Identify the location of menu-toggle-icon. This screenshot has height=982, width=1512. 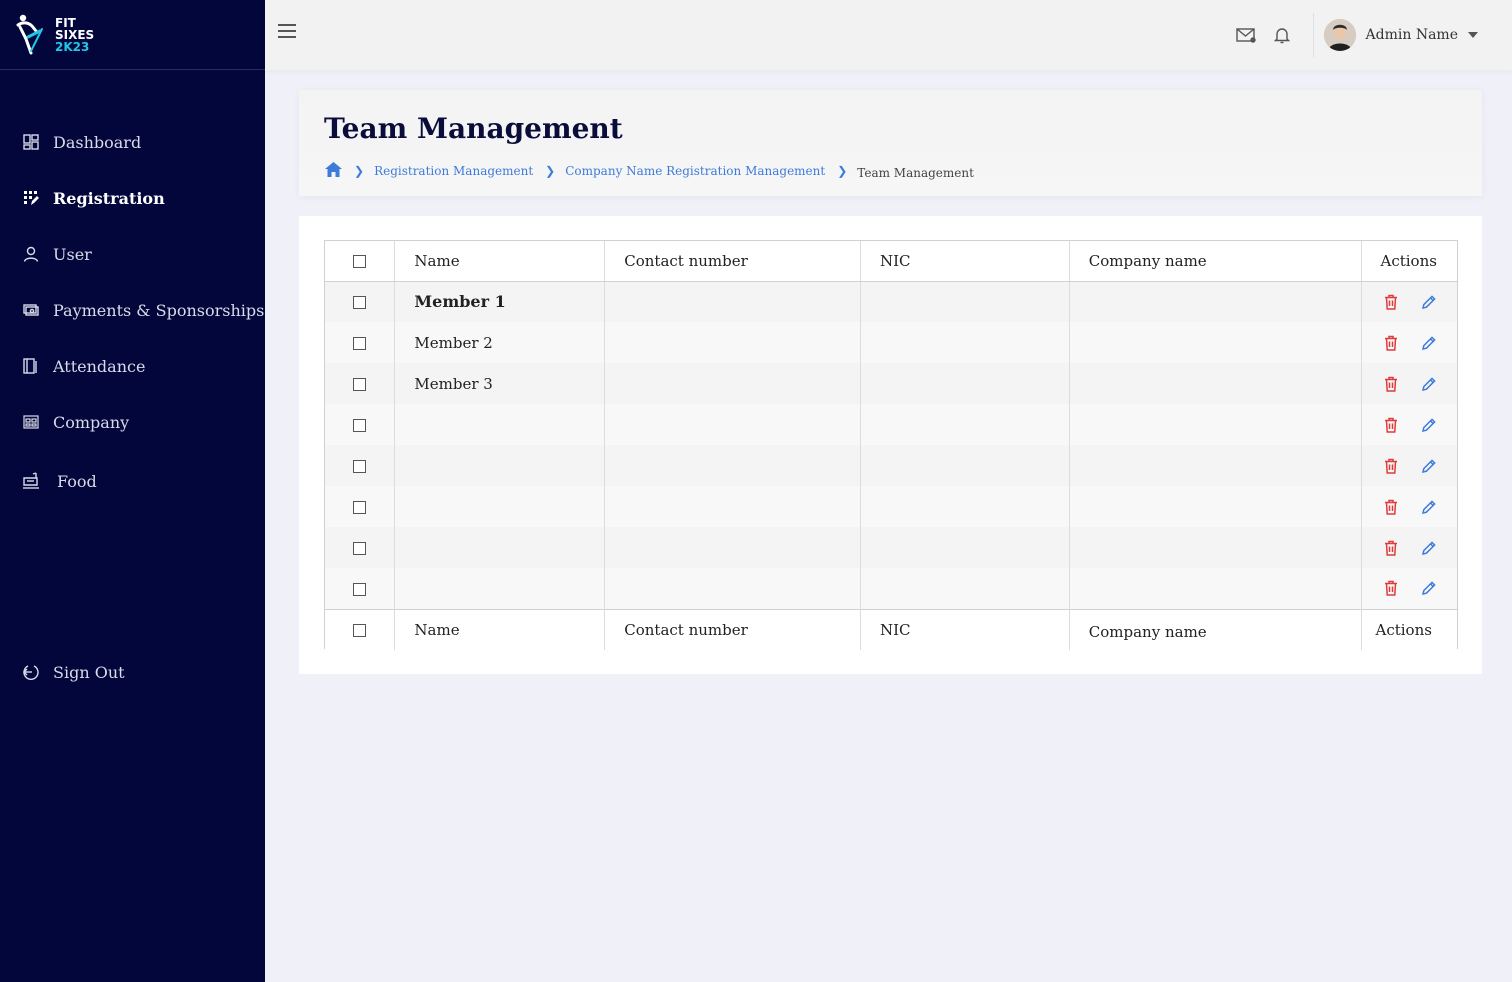
(288, 33).